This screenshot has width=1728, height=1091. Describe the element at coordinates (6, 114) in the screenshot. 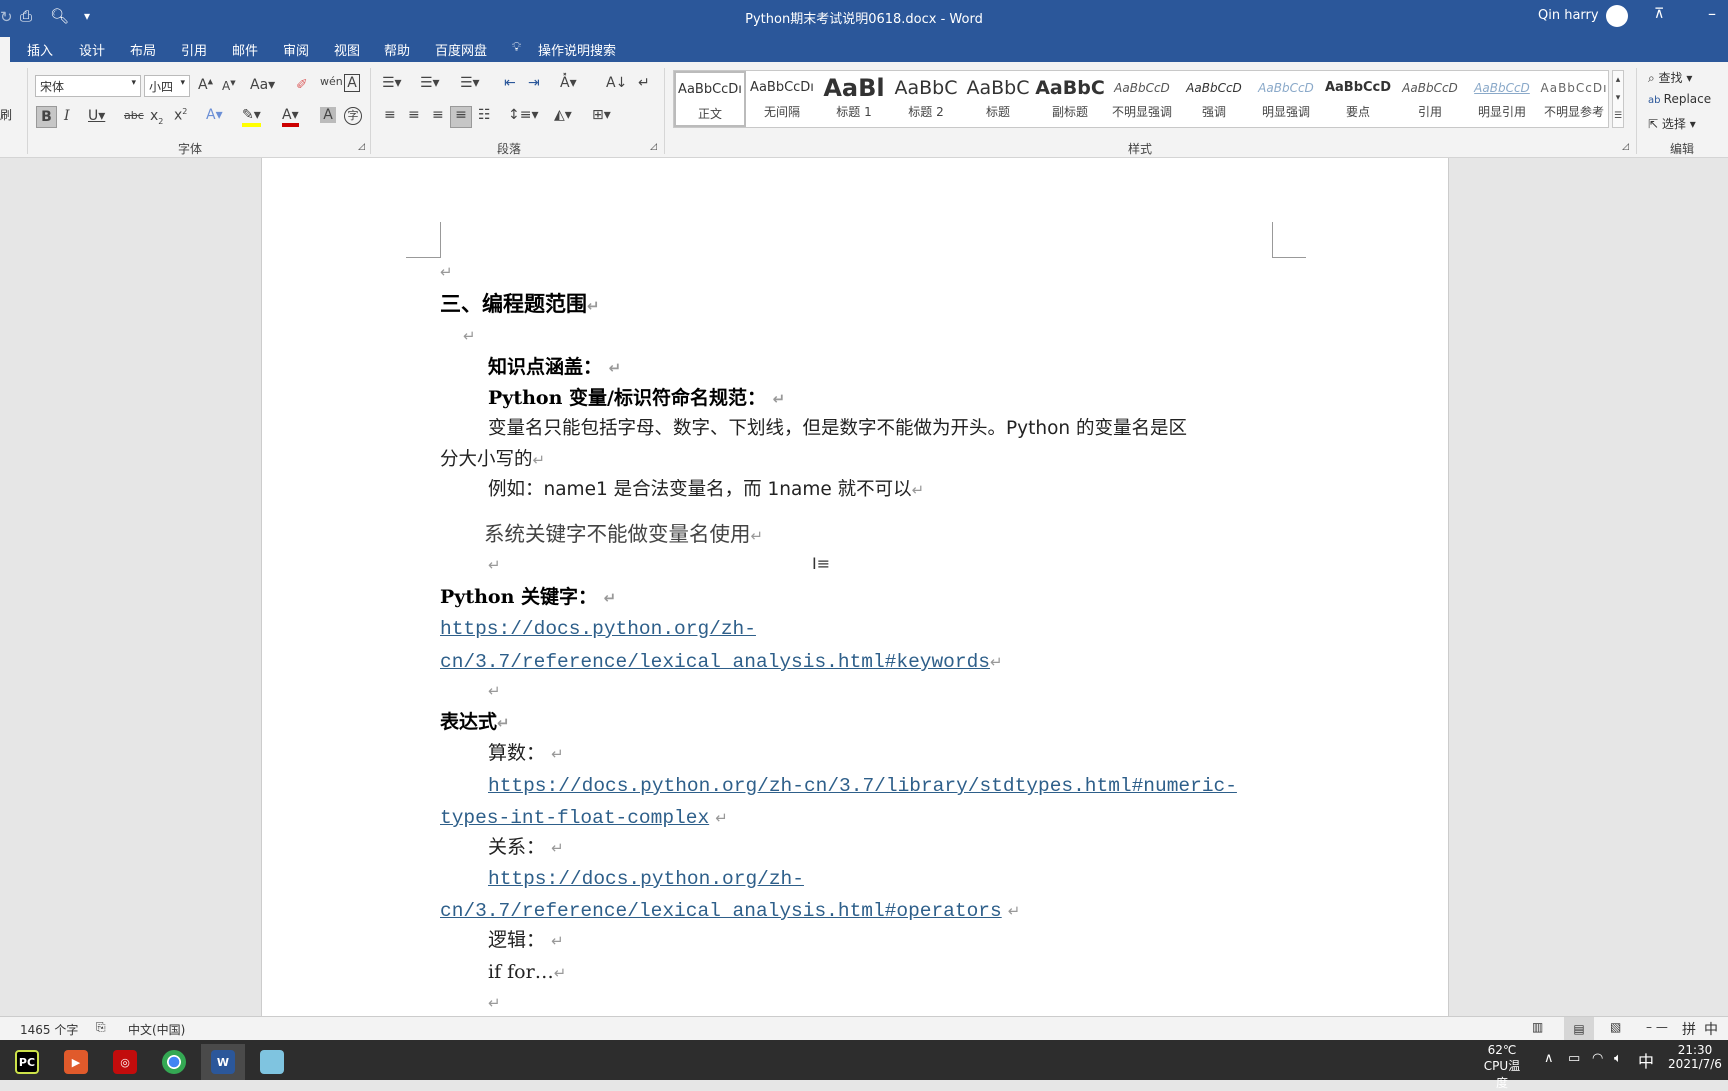

I see `format-painter-label: 刷` at that location.